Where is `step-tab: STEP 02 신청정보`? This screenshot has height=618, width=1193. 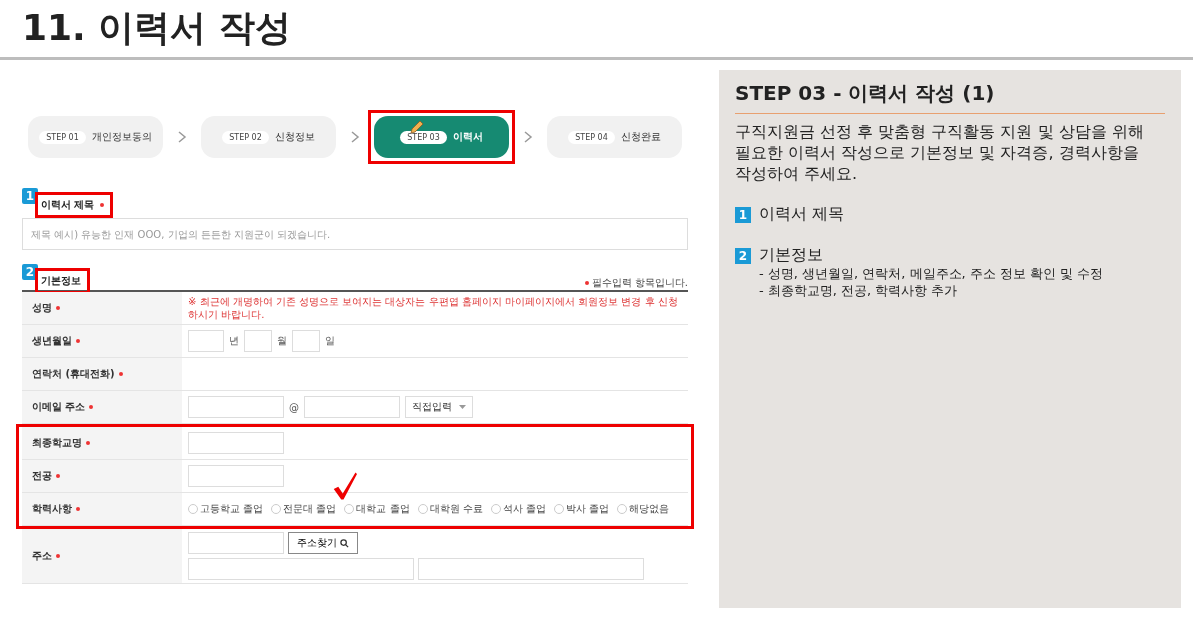 step-tab: STEP 02 신청정보 is located at coordinates (268, 137).